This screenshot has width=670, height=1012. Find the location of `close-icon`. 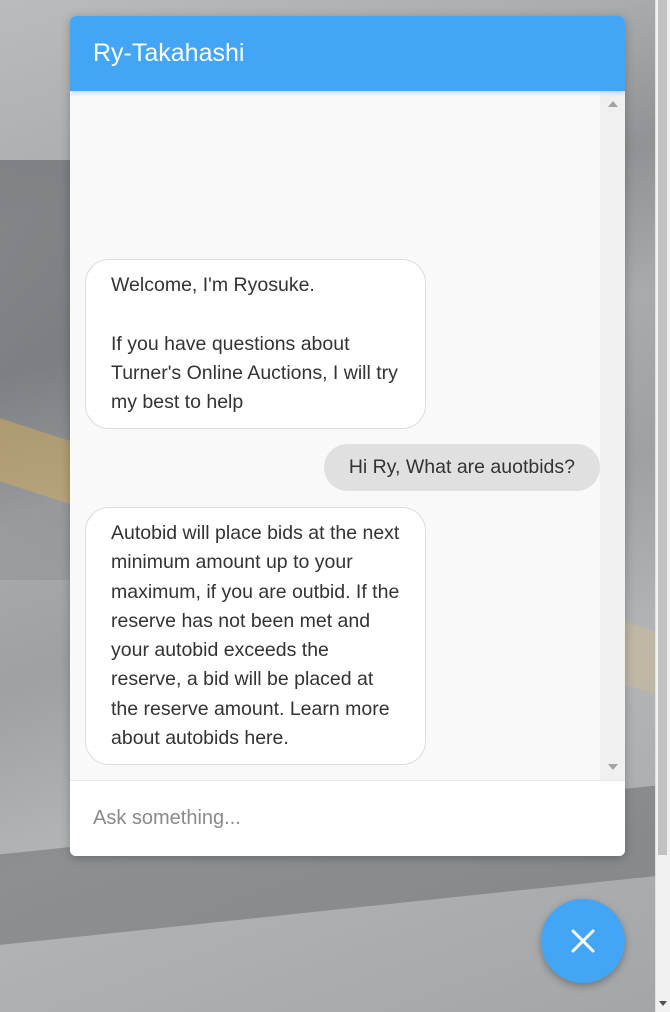

close-icon is located at coordinates (583, 941).